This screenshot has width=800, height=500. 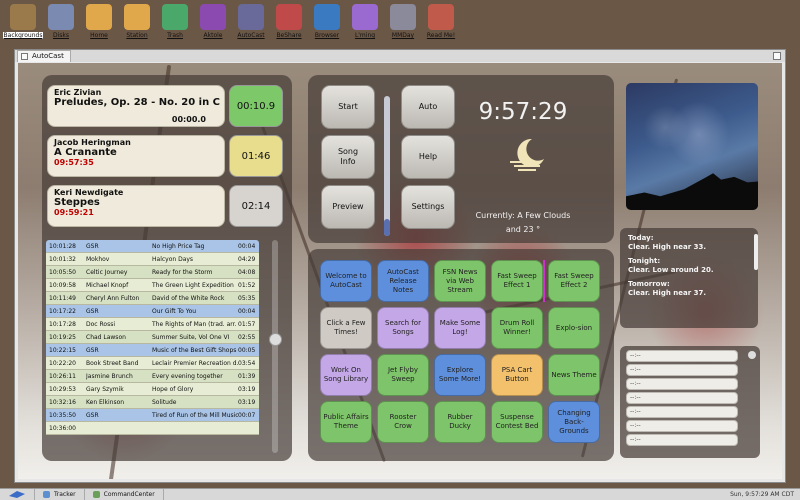 What do you see at coordinates (403, 35) in the screenshot?
I see `desktop-icon-label: MMDay` at bounding box center [403, 35].